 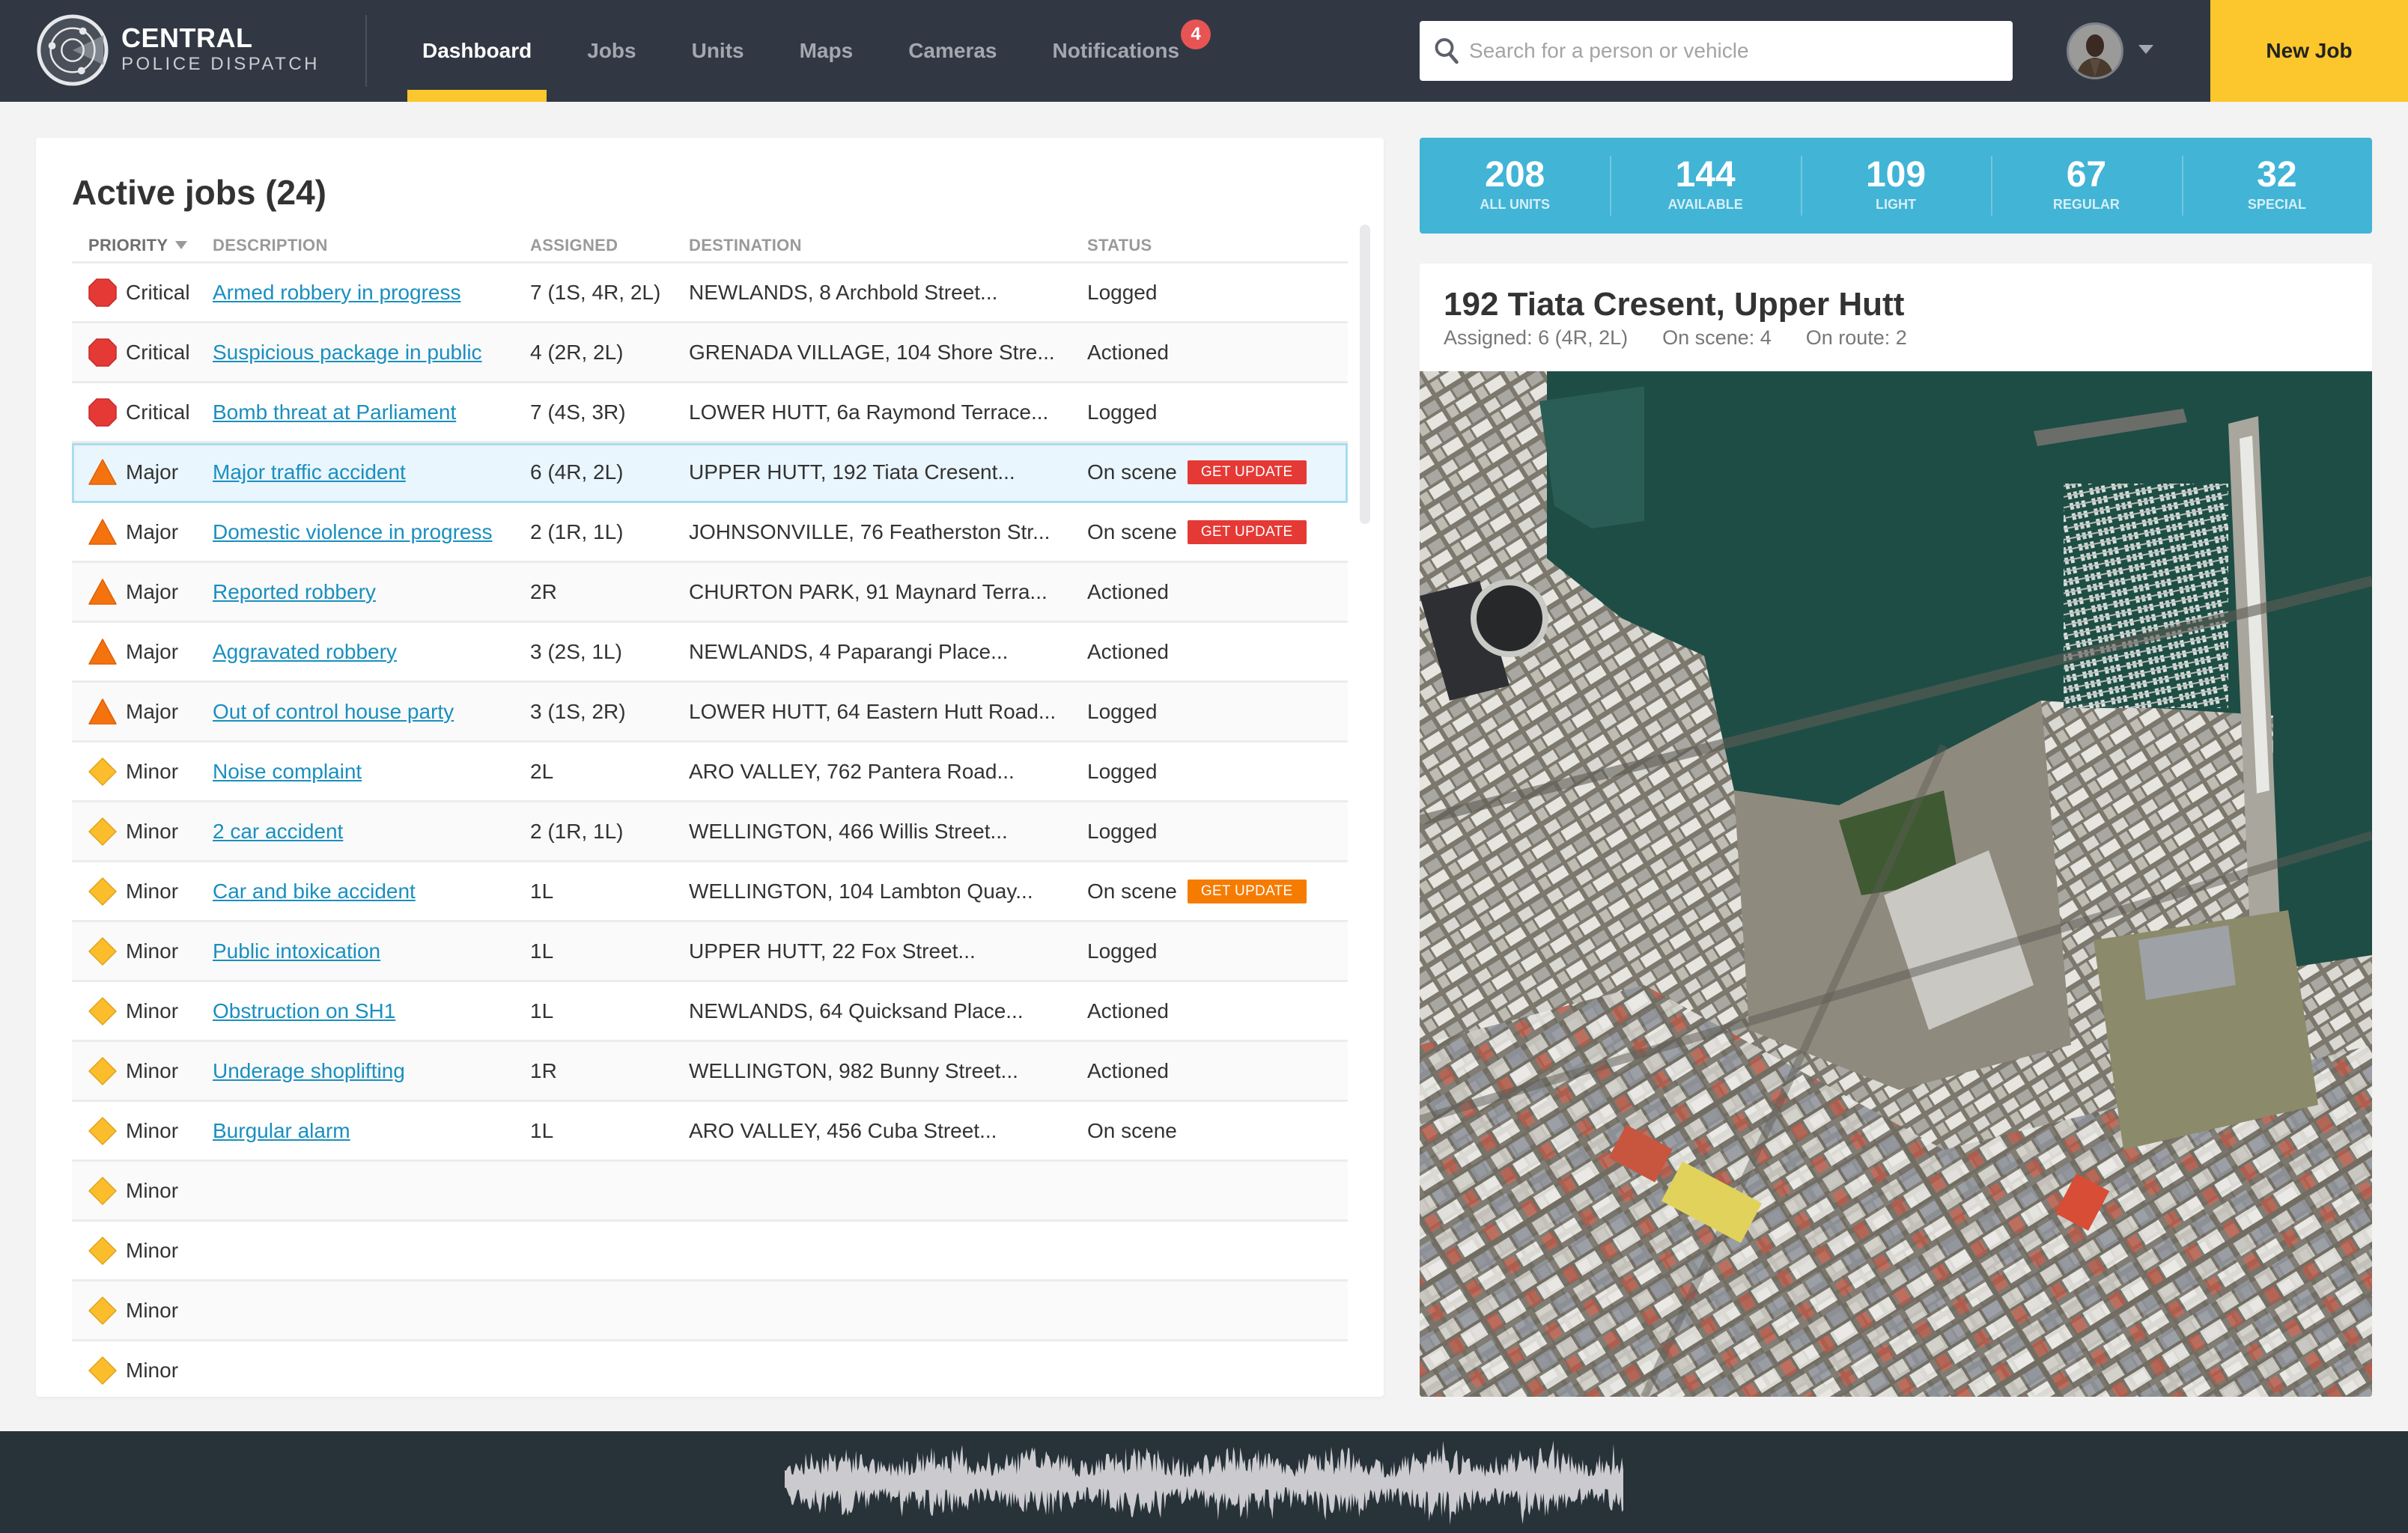 I want to click on status-label: Actioned, so click(x=1128, y=352).